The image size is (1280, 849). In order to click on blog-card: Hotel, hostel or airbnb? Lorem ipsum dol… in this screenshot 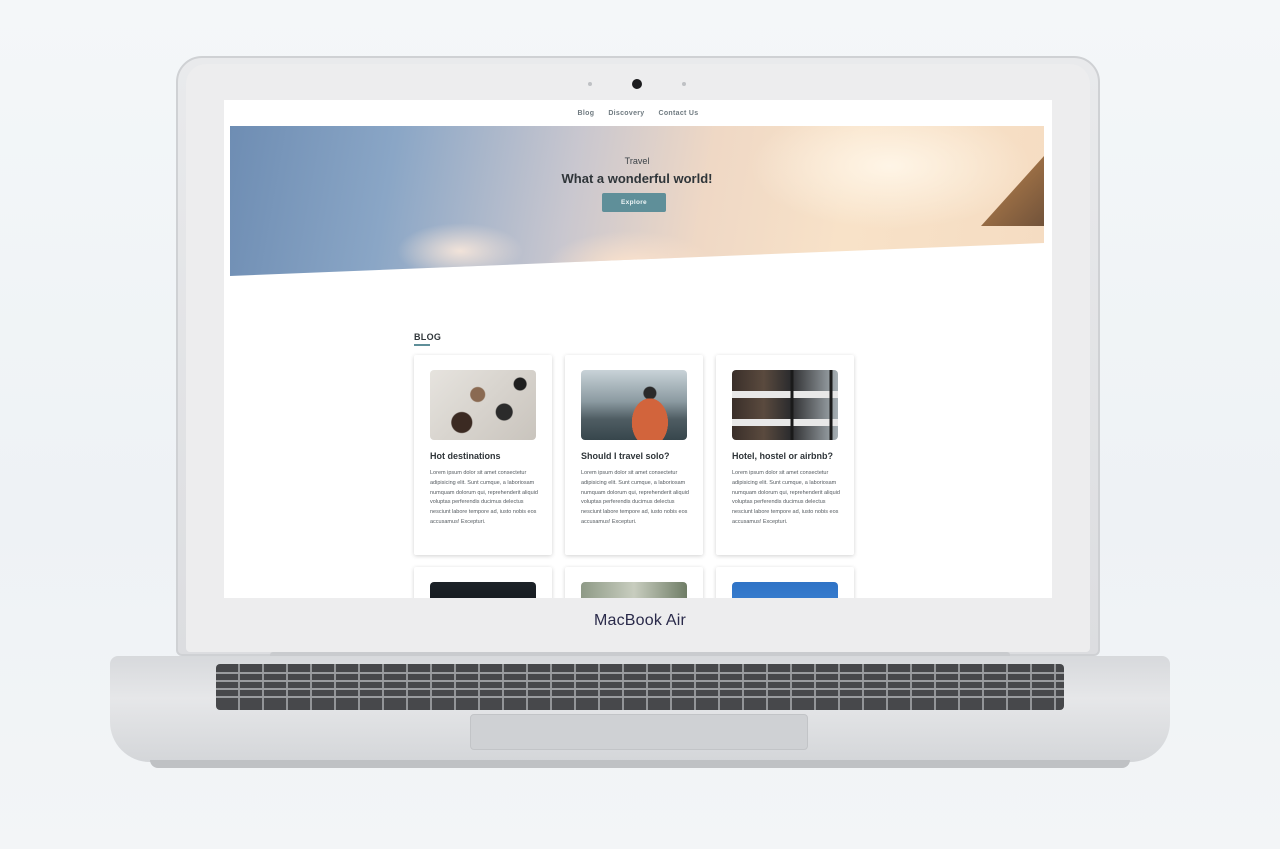, I will do `click(785, 455)`.